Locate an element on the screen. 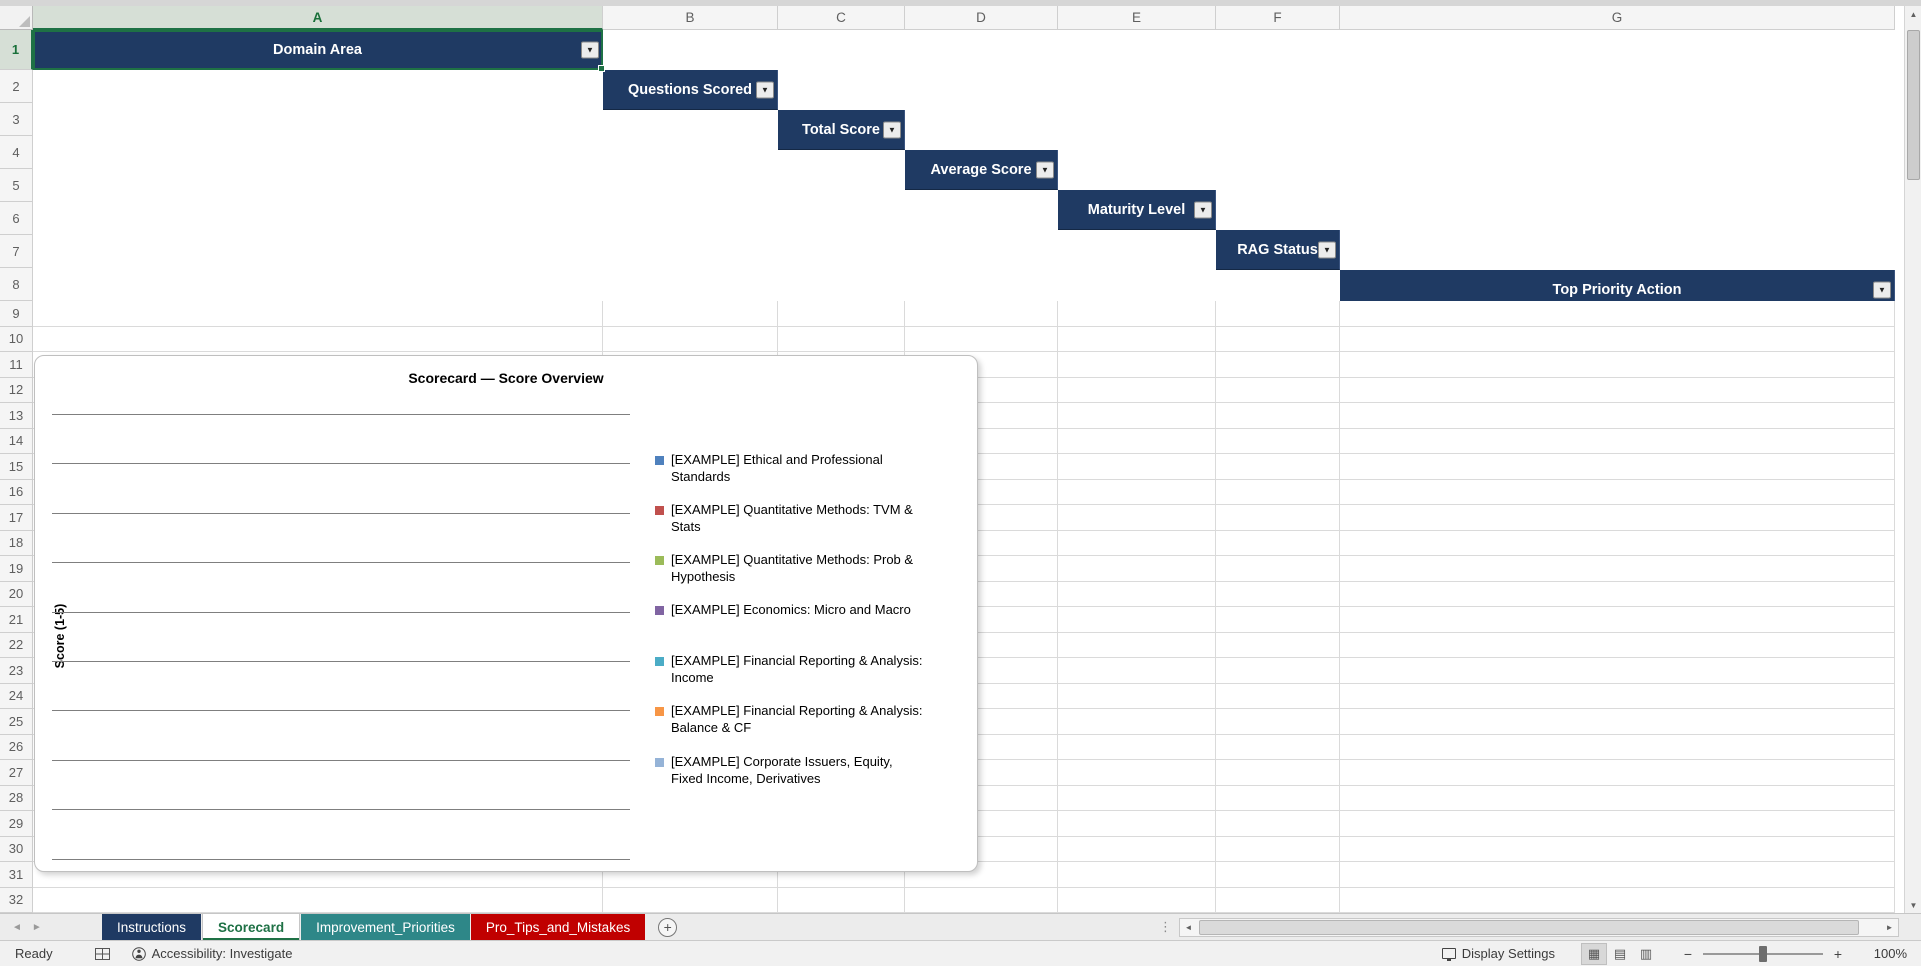 The width and height of the screenshot is (1921, 966). cell-G24 is located at coordinates (1617, 696).